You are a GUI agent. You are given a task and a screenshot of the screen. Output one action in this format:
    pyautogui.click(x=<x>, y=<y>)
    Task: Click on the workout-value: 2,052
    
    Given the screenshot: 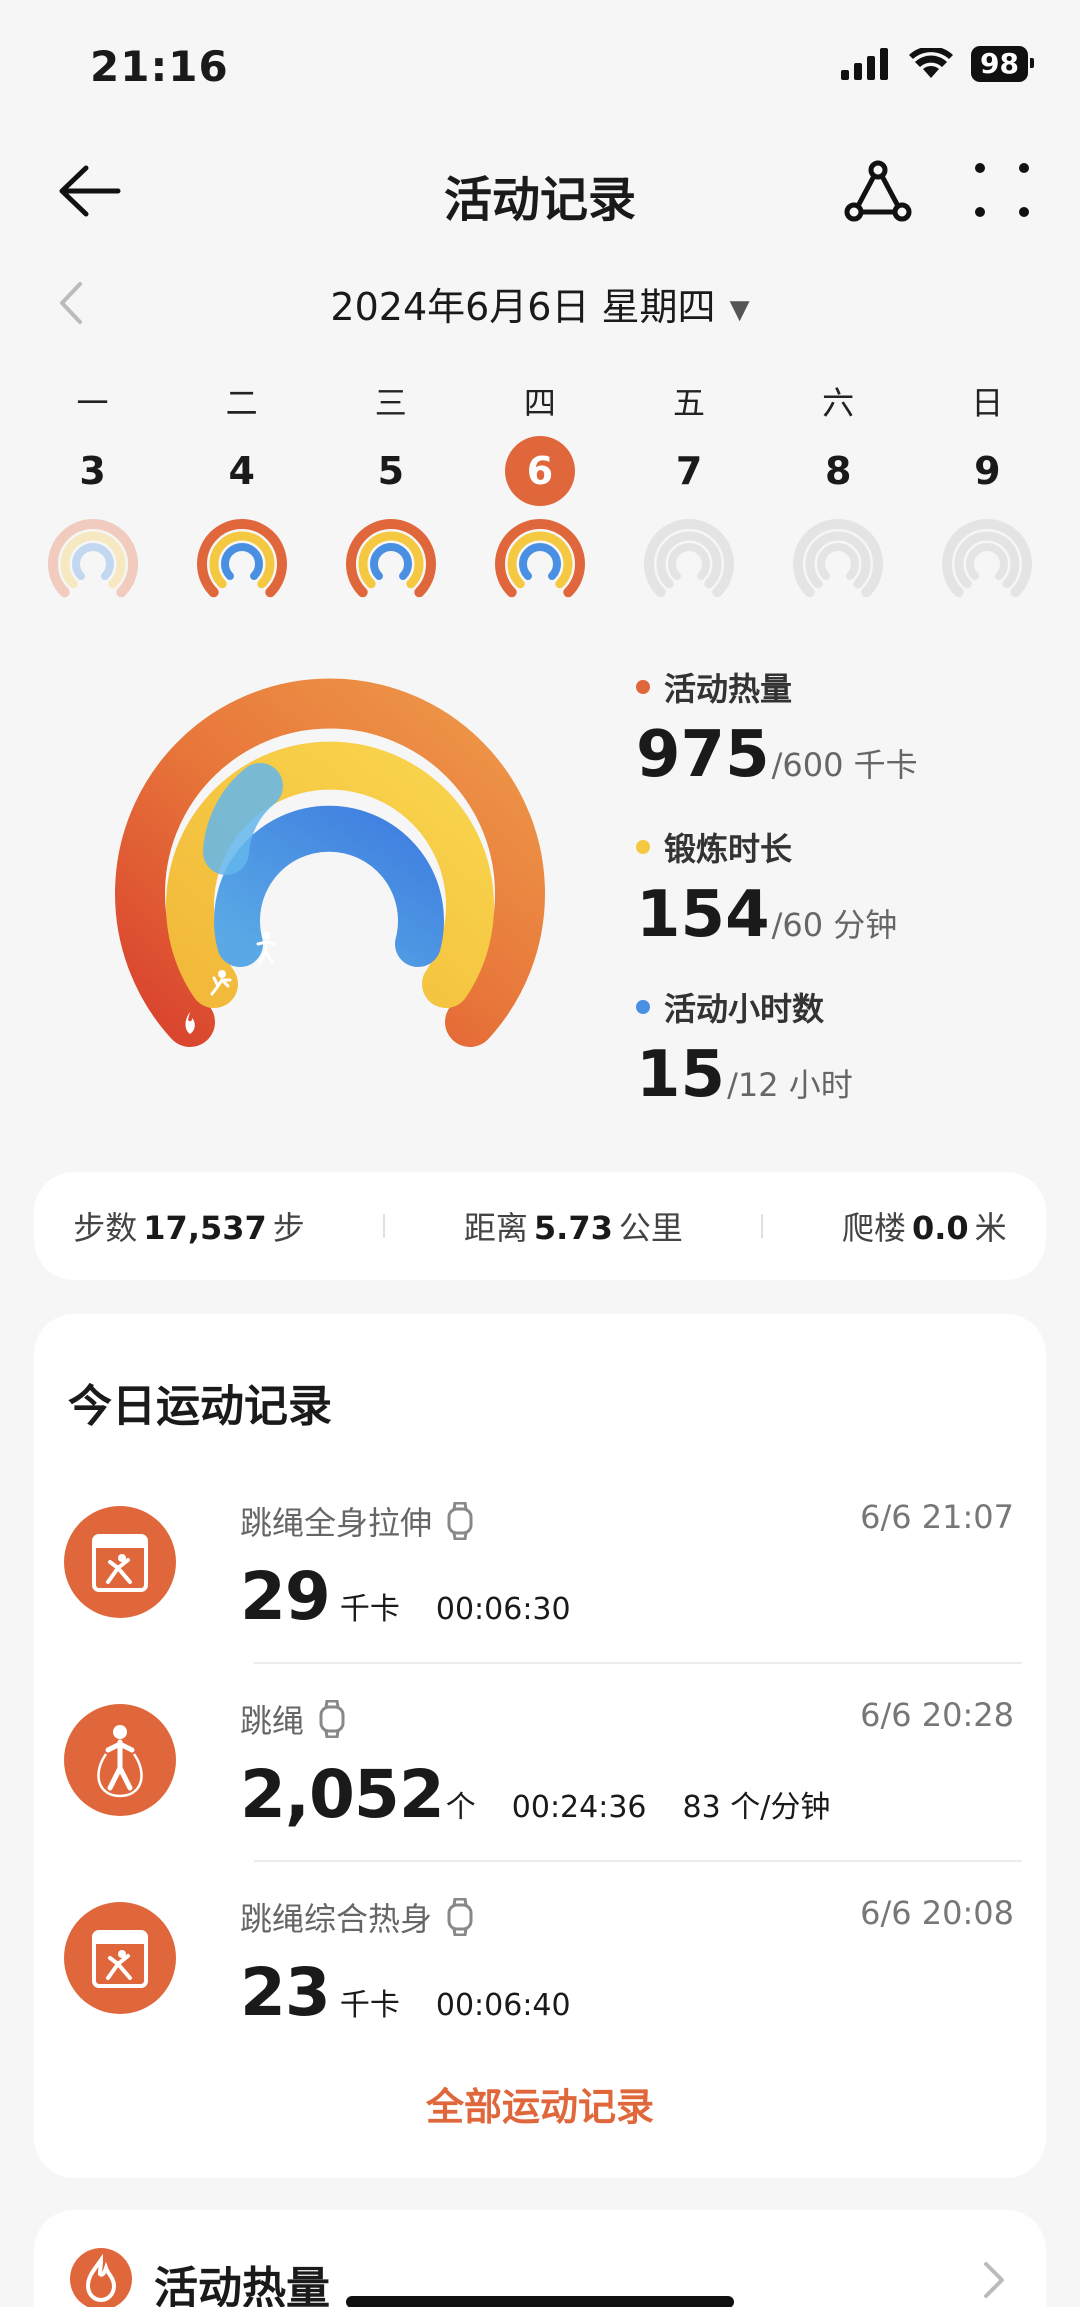 What is the action you would take?
    pyautogui.click(x=342, y=1794)
    